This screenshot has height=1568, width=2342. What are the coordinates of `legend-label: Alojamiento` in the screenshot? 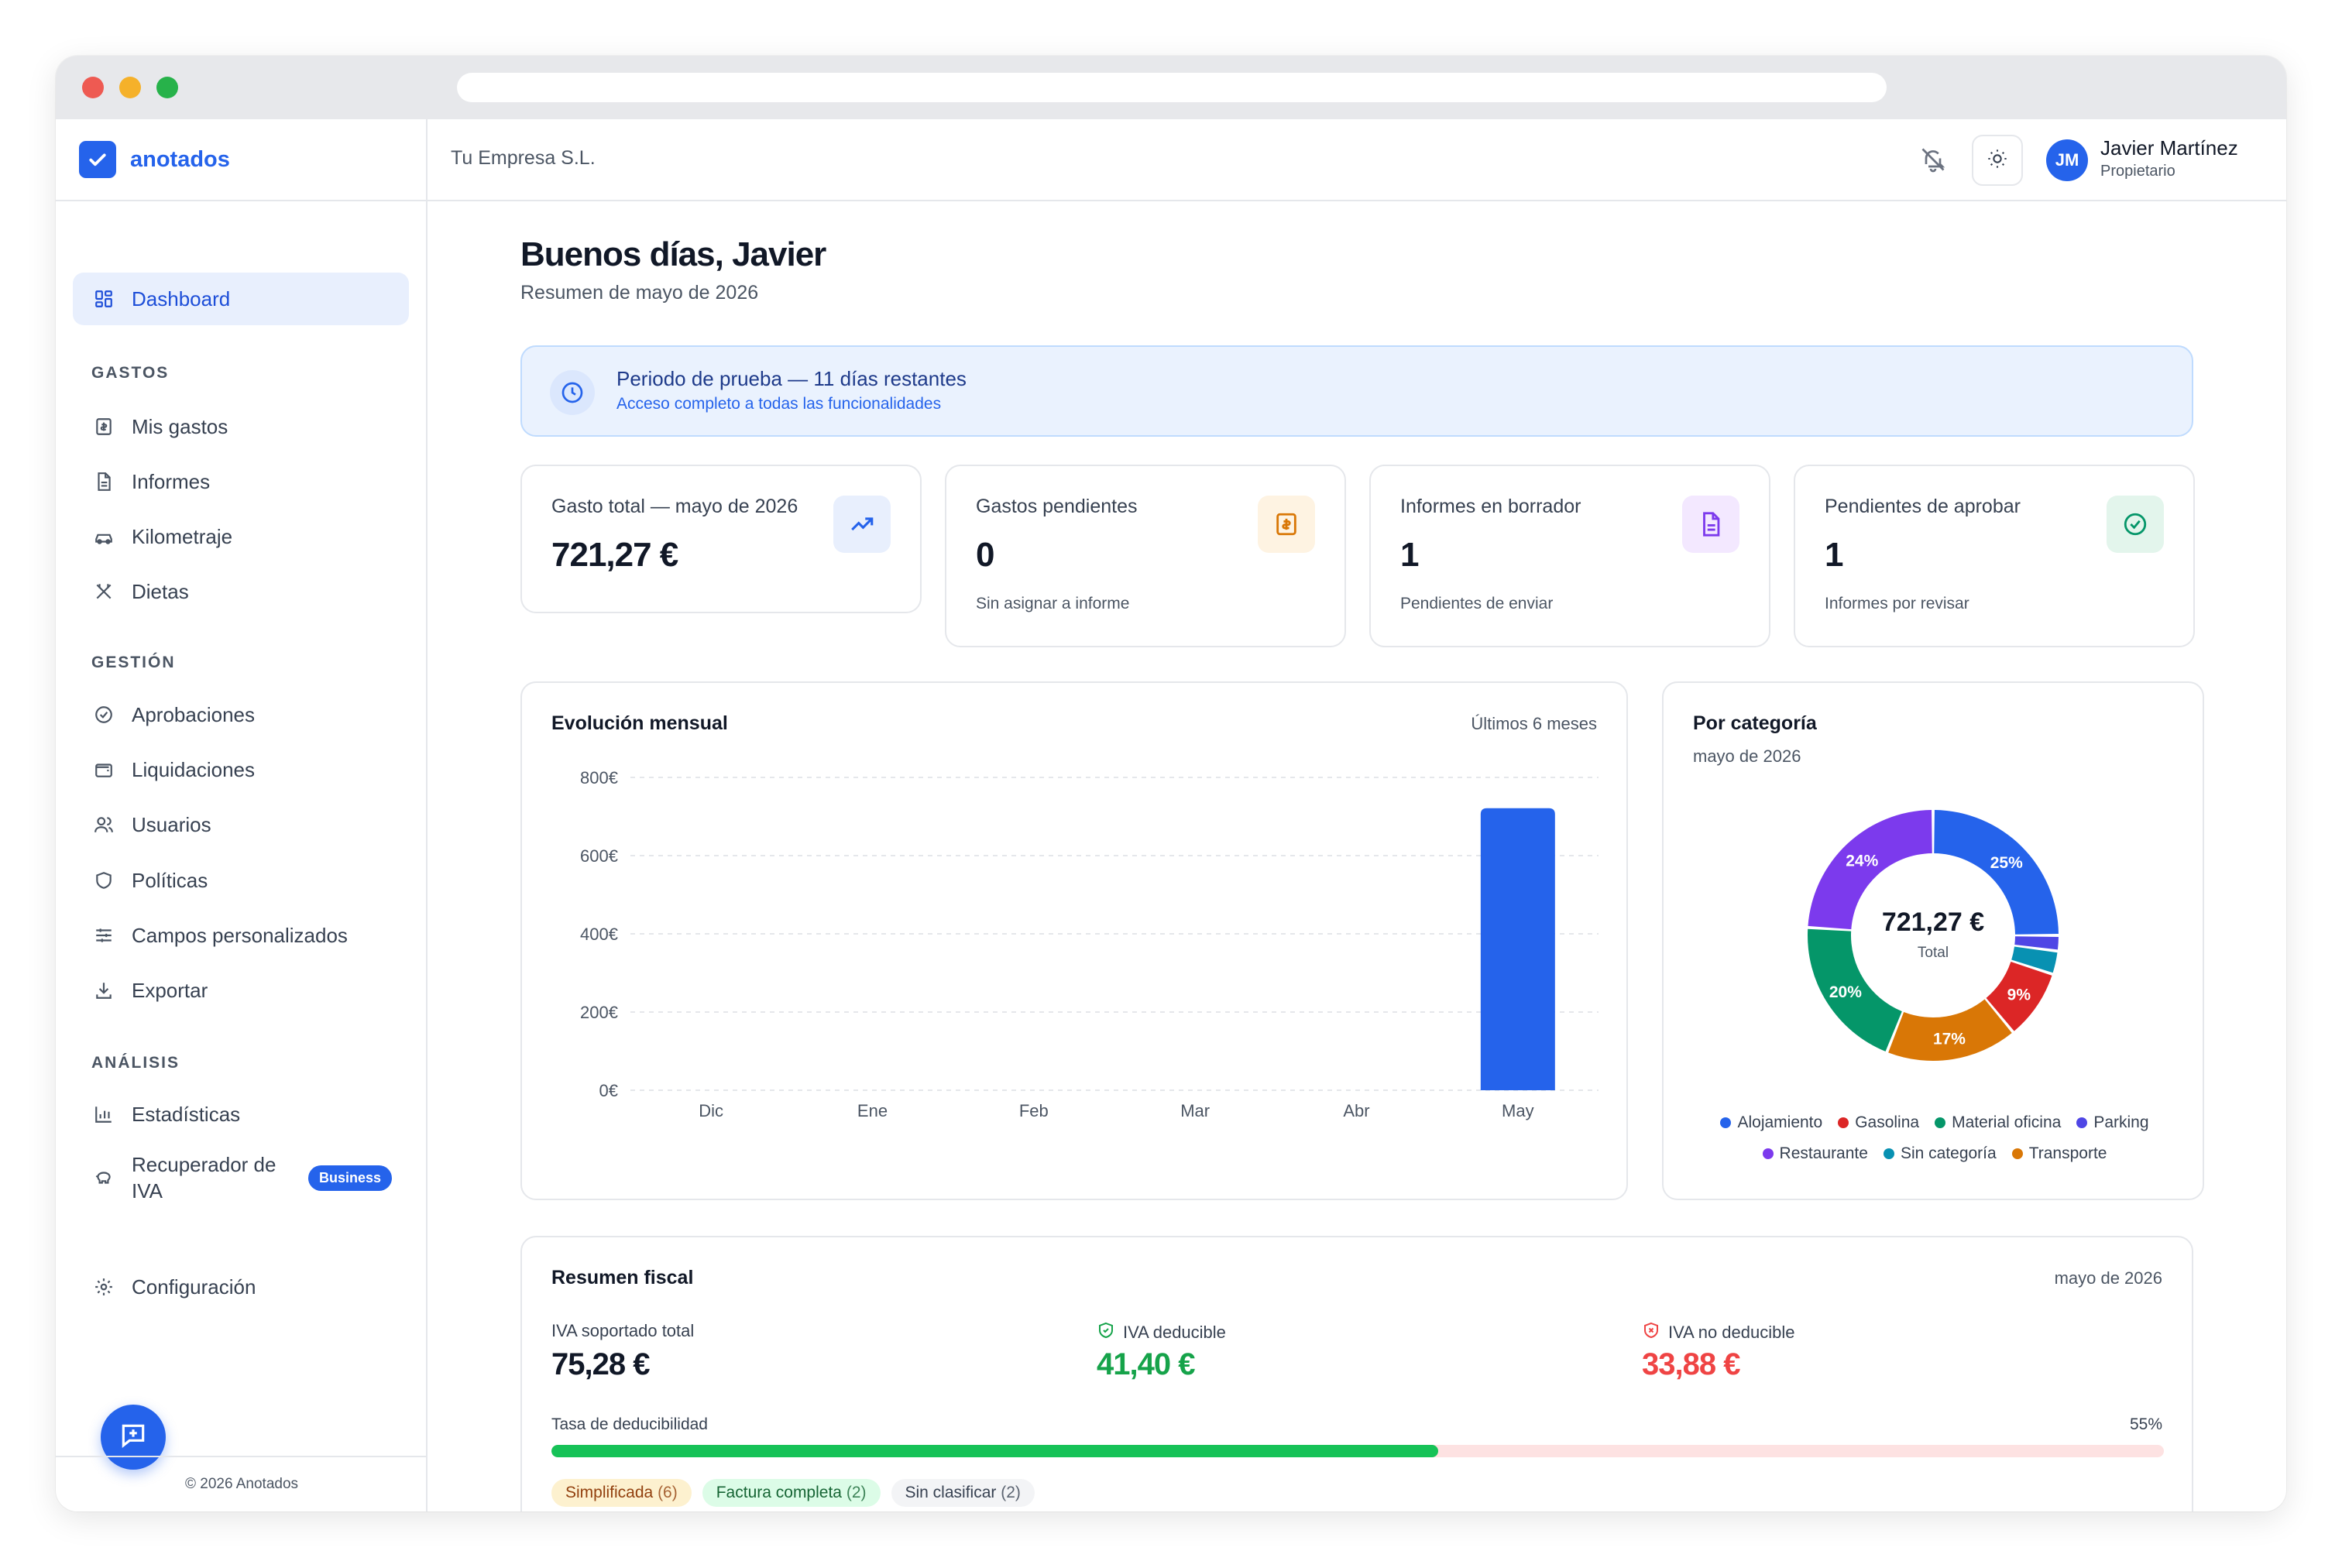 It's located at (1780, 1122).